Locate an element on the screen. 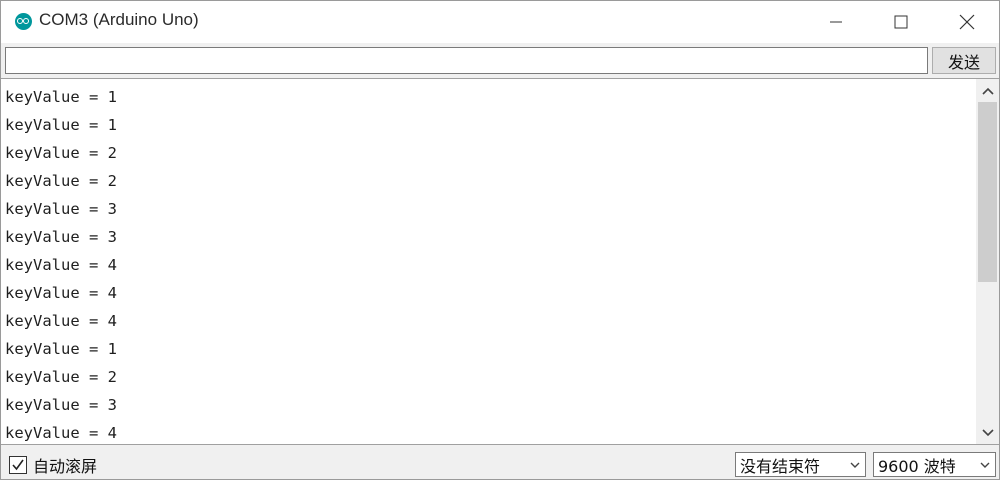 This screenshot has width=1000, height=480. send-bar: 发送 is located at coordinates (500, 60).